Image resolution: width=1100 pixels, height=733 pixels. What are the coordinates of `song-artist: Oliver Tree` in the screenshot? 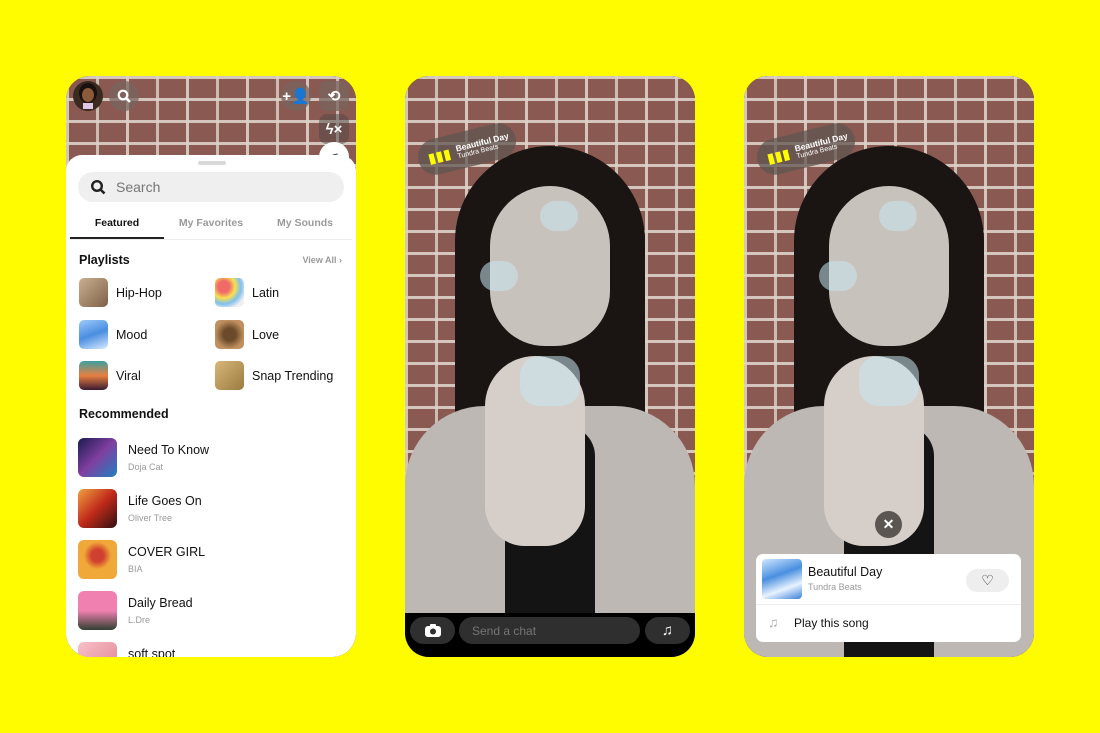 It's located at (150, 518).